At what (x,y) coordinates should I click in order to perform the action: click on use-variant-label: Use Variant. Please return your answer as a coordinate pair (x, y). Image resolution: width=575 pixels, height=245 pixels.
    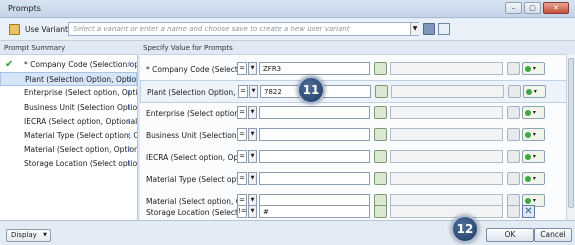
    Looking at the image, I should click on (46, 29).